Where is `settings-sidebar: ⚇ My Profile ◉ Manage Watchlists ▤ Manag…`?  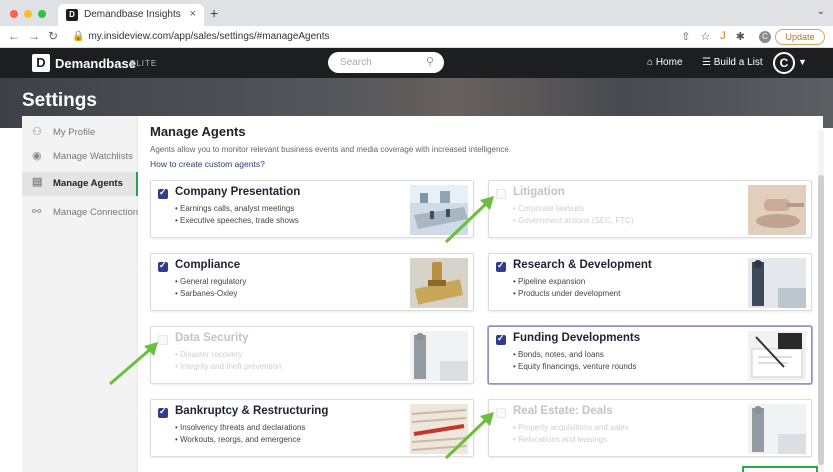
settings-sidebar: ⚇ My Profile ◉ Manage Watchlists ▤ Manag… is located at coordinates (82, 294).